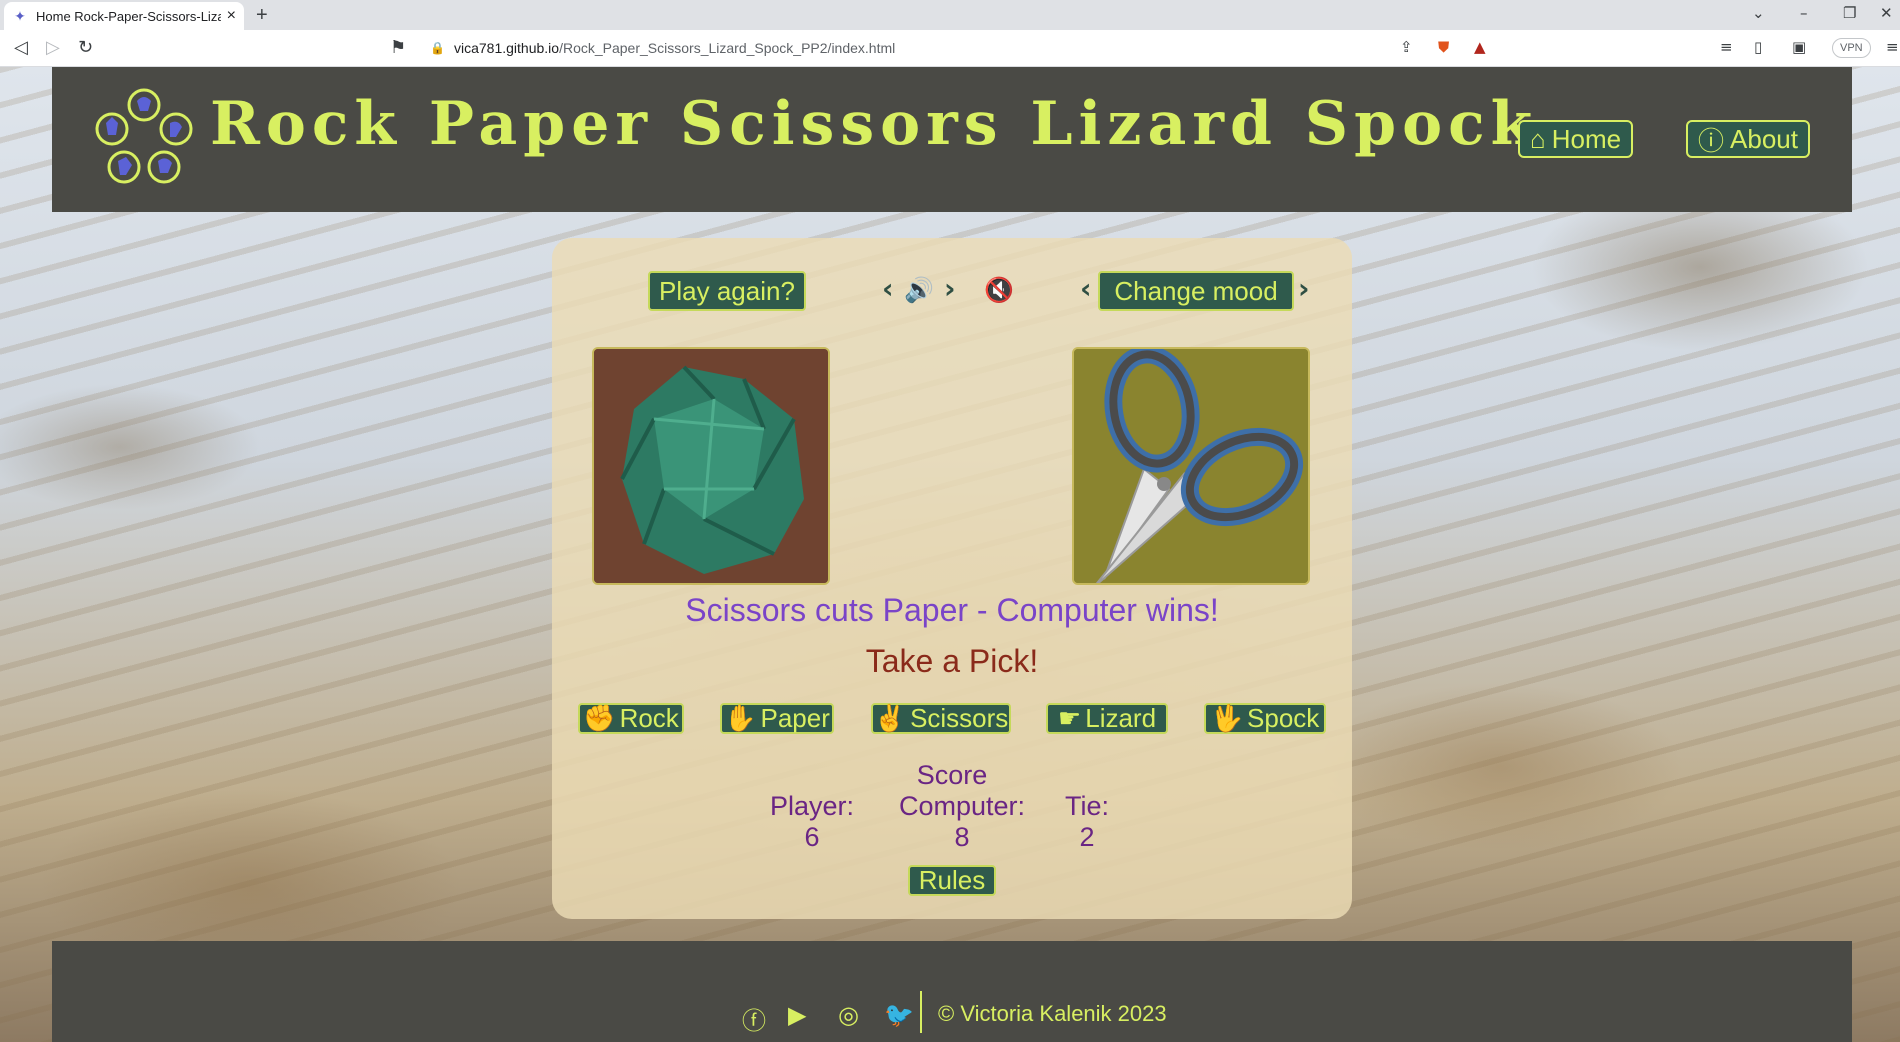 The width and height of the screenshot is (1900, 1042). Describe the element at coordinates (231, 16) in the screenshot. I see `tab-close-icon: ×` at that location.